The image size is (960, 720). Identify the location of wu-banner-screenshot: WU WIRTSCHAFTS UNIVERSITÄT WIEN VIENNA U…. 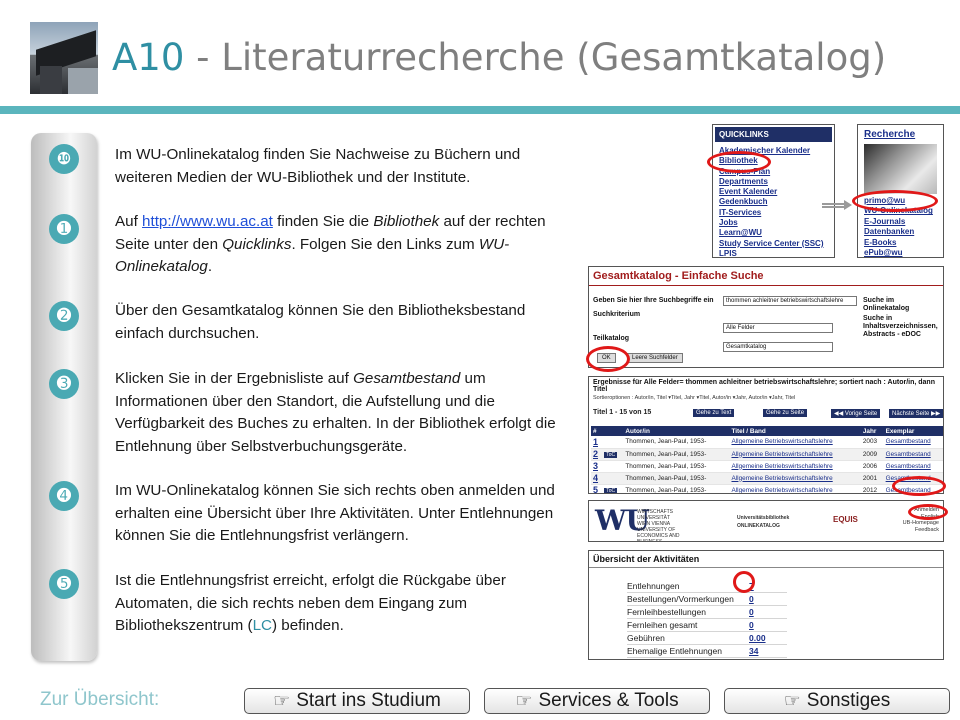
(766, 521).